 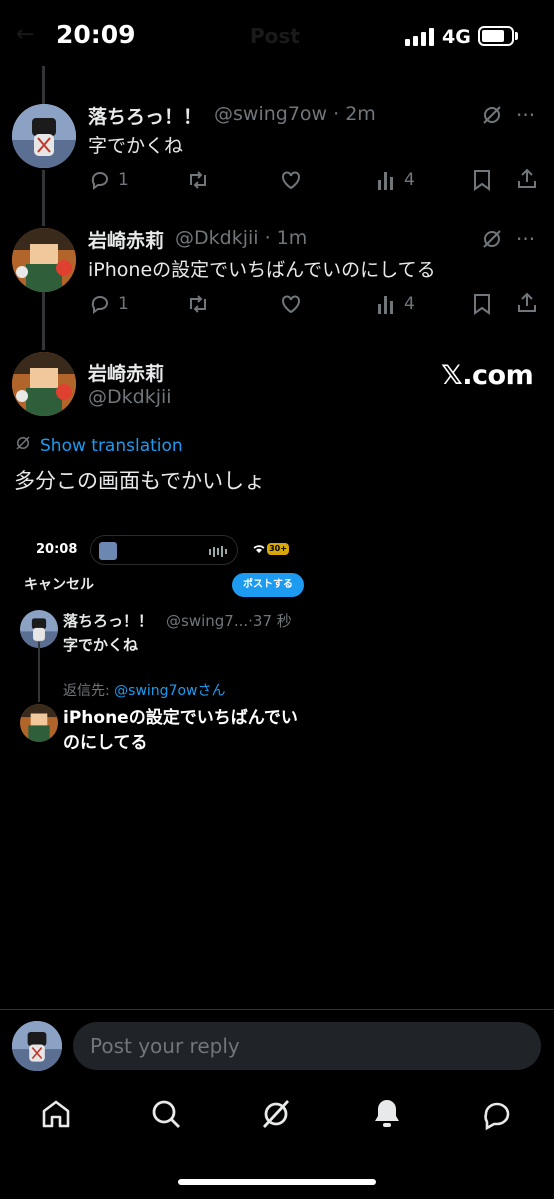 I want to click on show-translation-link: Show translation, so click(x=98, y=445).